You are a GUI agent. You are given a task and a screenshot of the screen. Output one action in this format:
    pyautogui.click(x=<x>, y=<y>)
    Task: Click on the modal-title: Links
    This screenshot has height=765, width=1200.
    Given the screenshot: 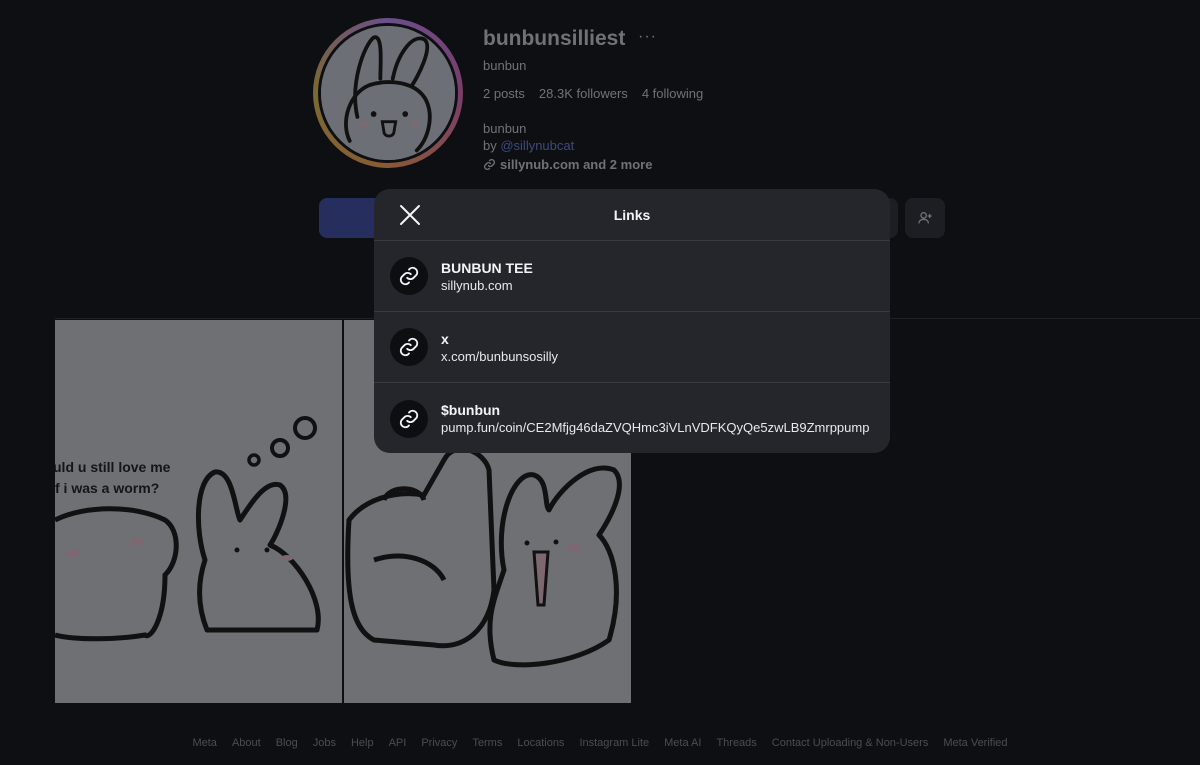 What is the action you would take?
    pyautogui.click(x=632, y=214)
    